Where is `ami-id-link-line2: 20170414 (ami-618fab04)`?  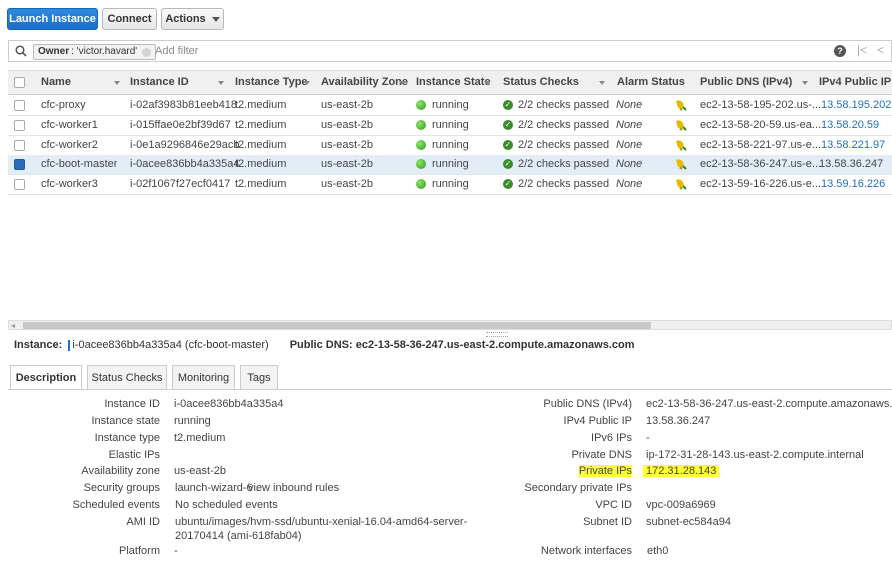 ami-id-link-line2: 20170414 (ami-618fab04) is located at coordinates (238, 536).